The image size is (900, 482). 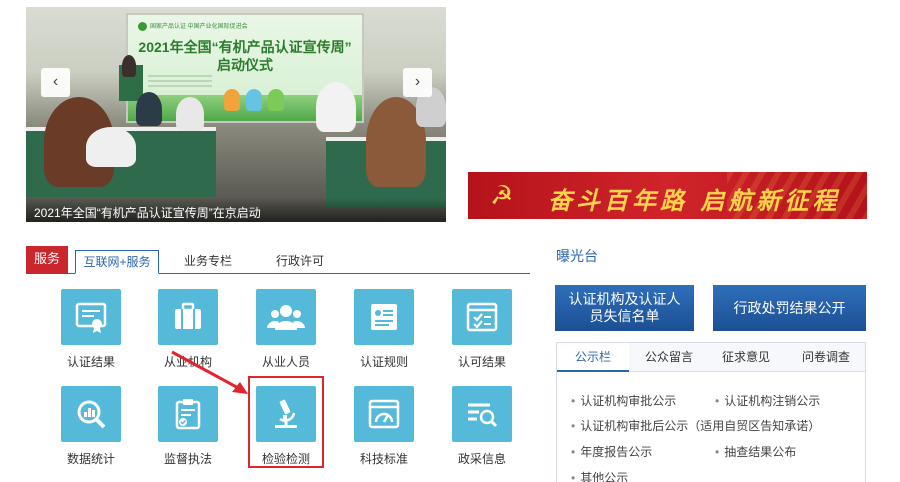 I want to click on service-label: 数据统计, so click(x=90, y=459).